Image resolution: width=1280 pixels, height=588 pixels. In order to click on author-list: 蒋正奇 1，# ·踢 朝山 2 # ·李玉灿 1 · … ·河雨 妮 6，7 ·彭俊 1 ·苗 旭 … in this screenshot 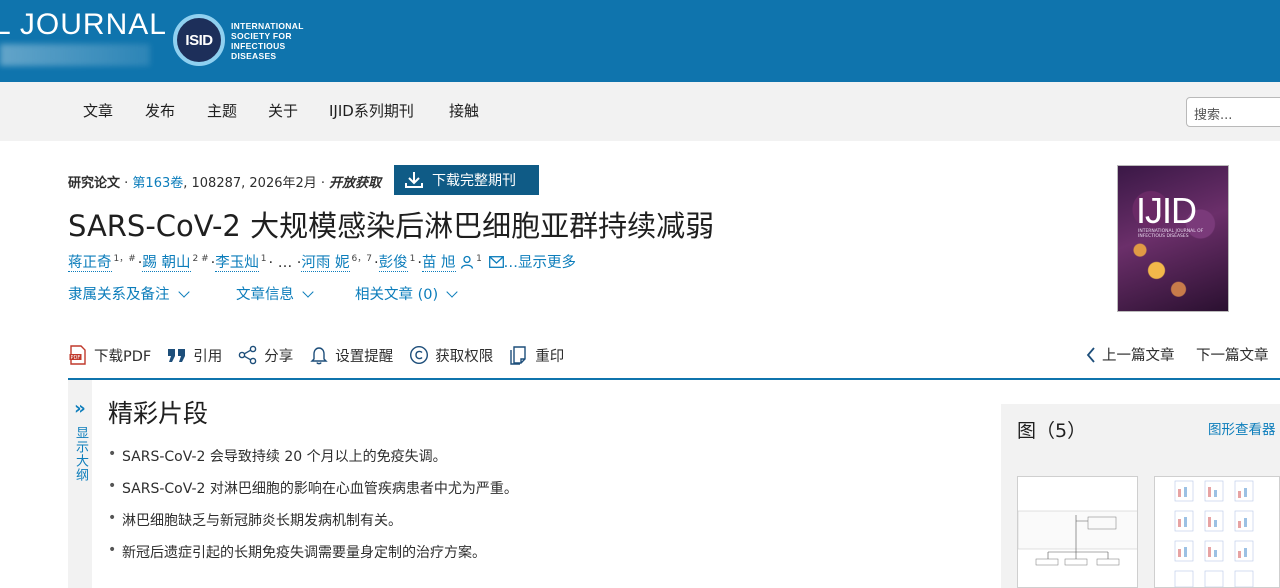, I will do `click(322, 263)`.